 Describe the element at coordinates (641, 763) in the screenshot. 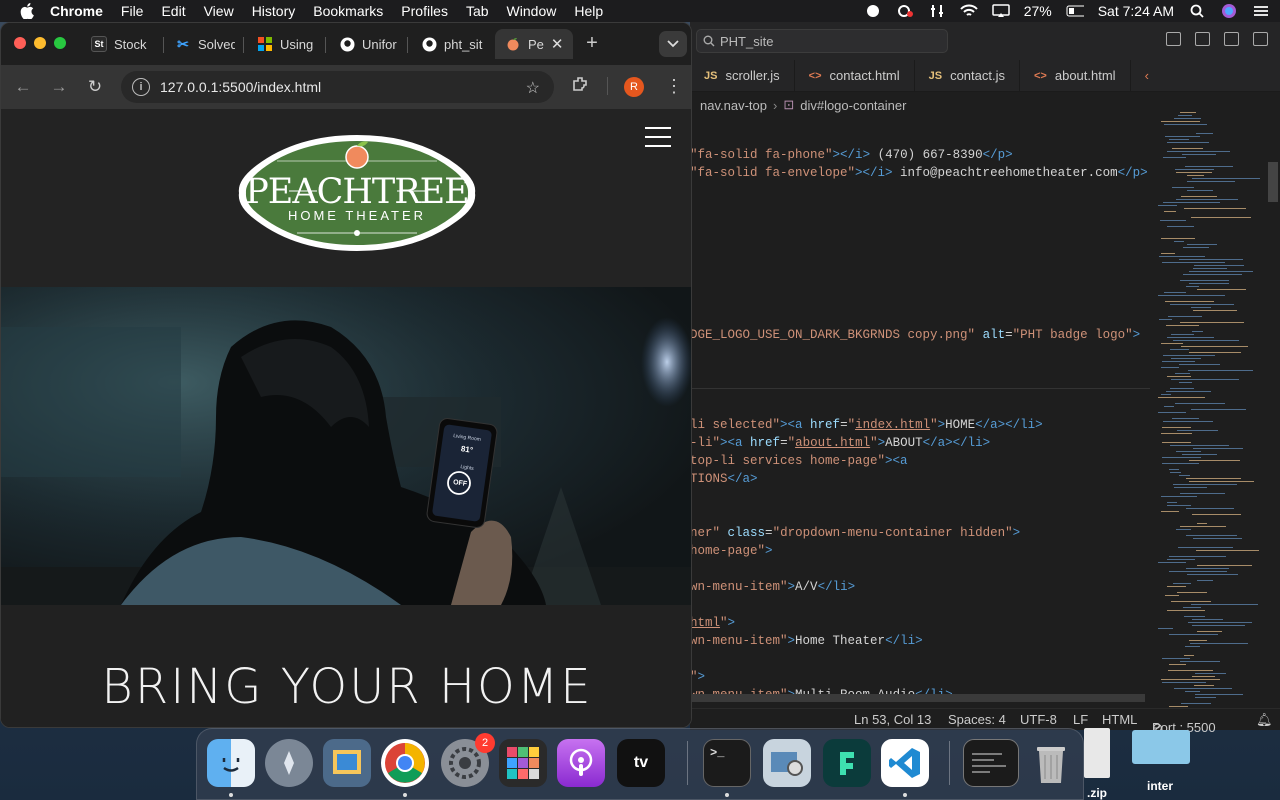

I see `apple-tv-icon: tv` at that location.